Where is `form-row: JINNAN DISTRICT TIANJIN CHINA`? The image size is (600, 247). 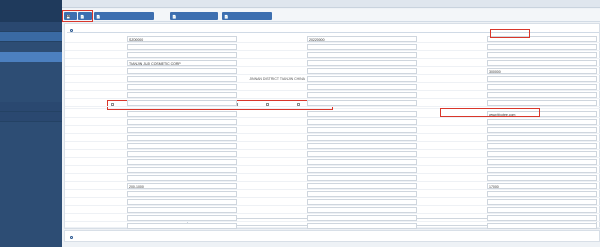
form-row: JINNAN DISTRICT TIANJIN CHINA is located at coordinates (332, 79).